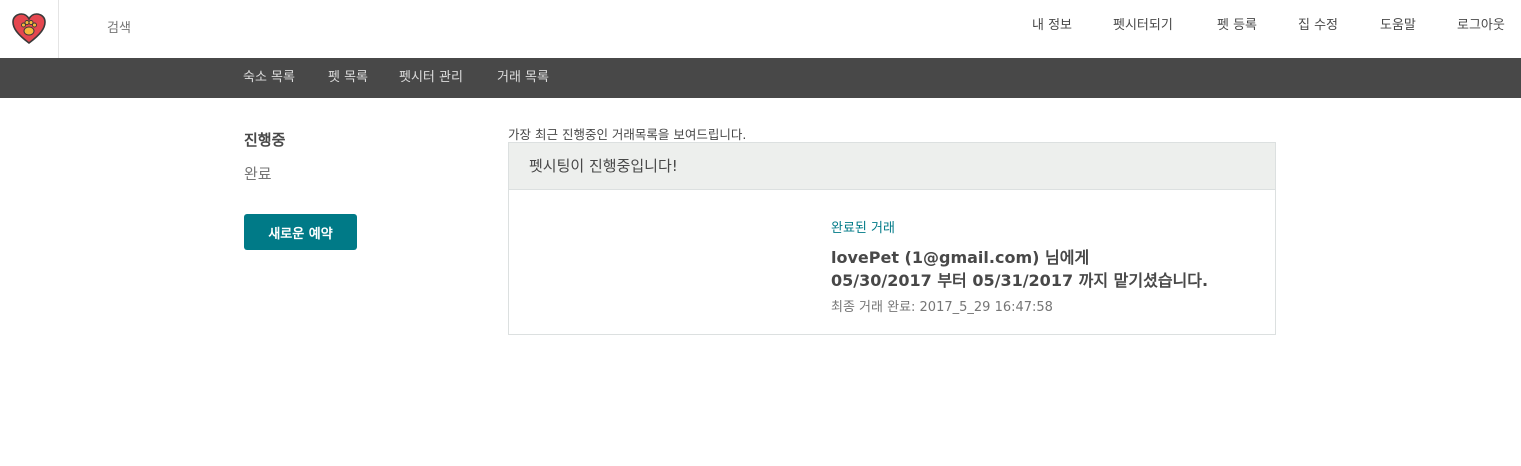  What do you see at coordinates (1237, 26) in the screenshot?
I see `nav-register-pet: 펫 등록` at bounding box center [1237, 26].